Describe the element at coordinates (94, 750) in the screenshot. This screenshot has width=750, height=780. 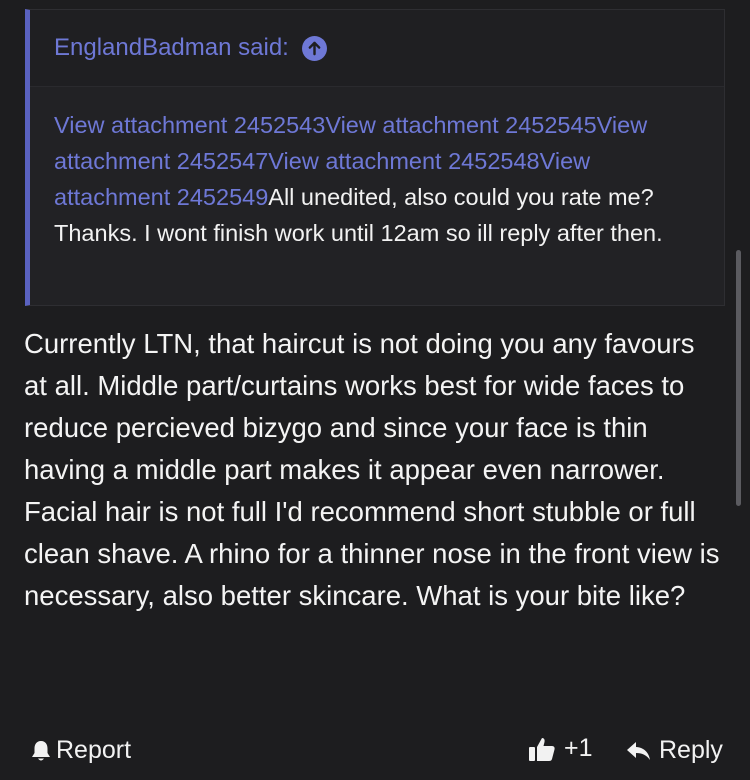
I see `report-label: Report` at that location.